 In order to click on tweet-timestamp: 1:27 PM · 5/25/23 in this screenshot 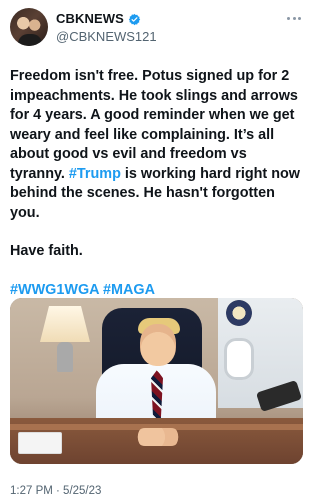, I will do `click(55, 491)`.